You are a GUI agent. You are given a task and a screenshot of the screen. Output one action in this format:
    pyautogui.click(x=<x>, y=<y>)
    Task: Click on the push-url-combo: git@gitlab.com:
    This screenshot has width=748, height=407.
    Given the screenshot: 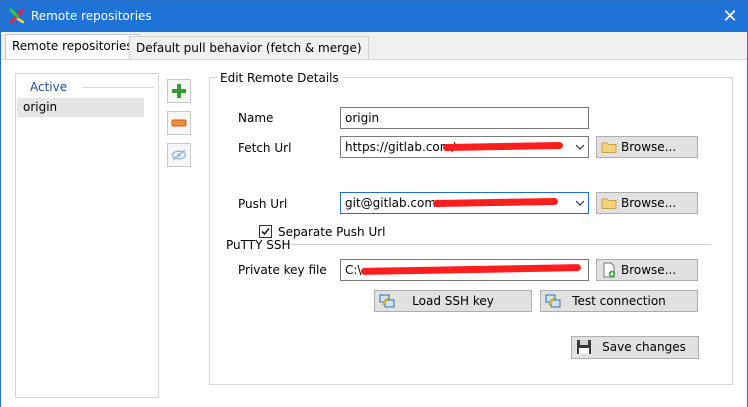 What is the action you would take?
    pyautogui.click(x=464, y=203)
    